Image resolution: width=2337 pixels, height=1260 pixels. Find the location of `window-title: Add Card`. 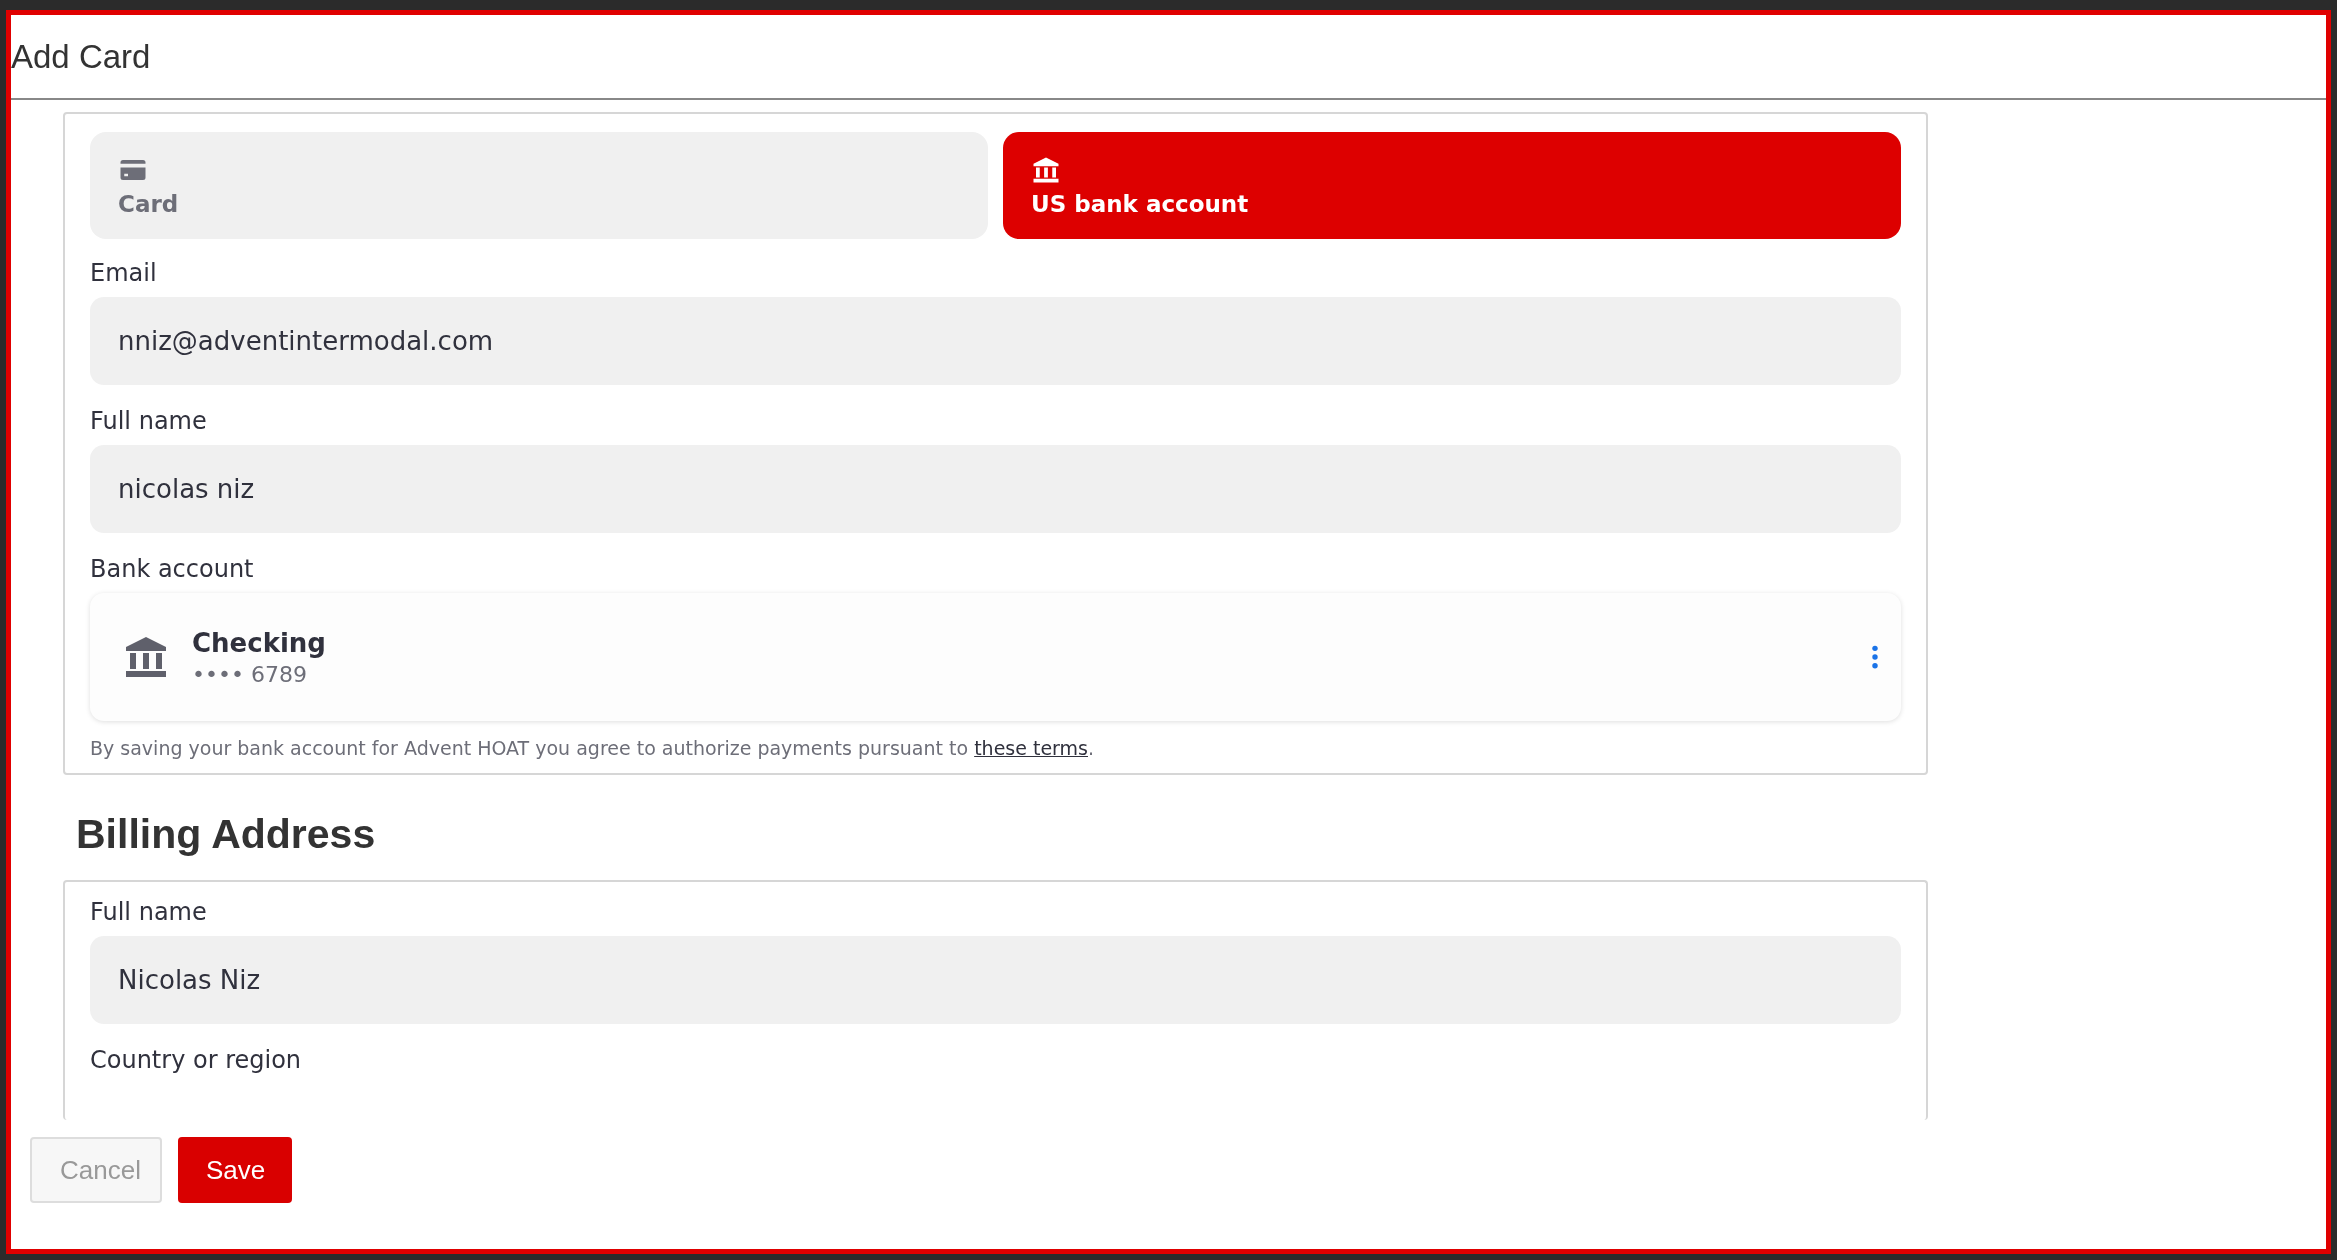

window-title: Add Card is located at coordinates (81, 56).